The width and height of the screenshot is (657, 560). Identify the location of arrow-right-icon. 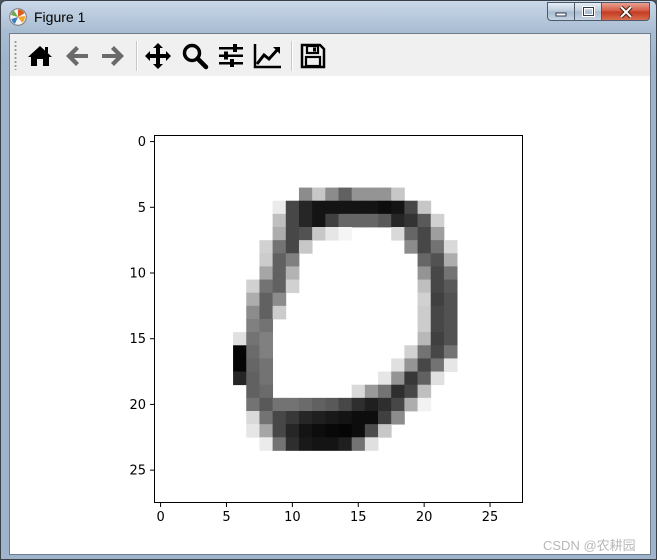
(113, 56).